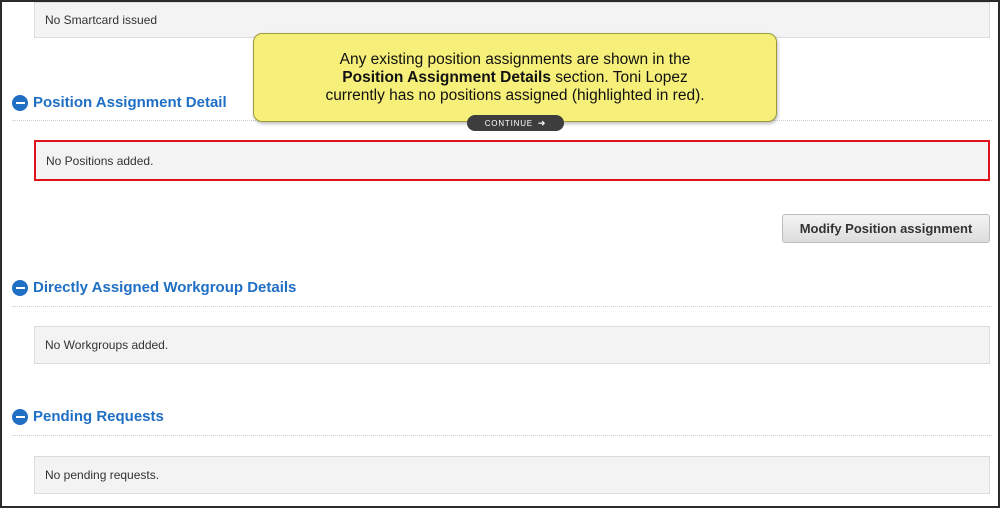  What do you see at coordinates (102, 475) in the screenshot?
I see `pending-empty-text: No pending requests.` at bounding box center [102, 475].